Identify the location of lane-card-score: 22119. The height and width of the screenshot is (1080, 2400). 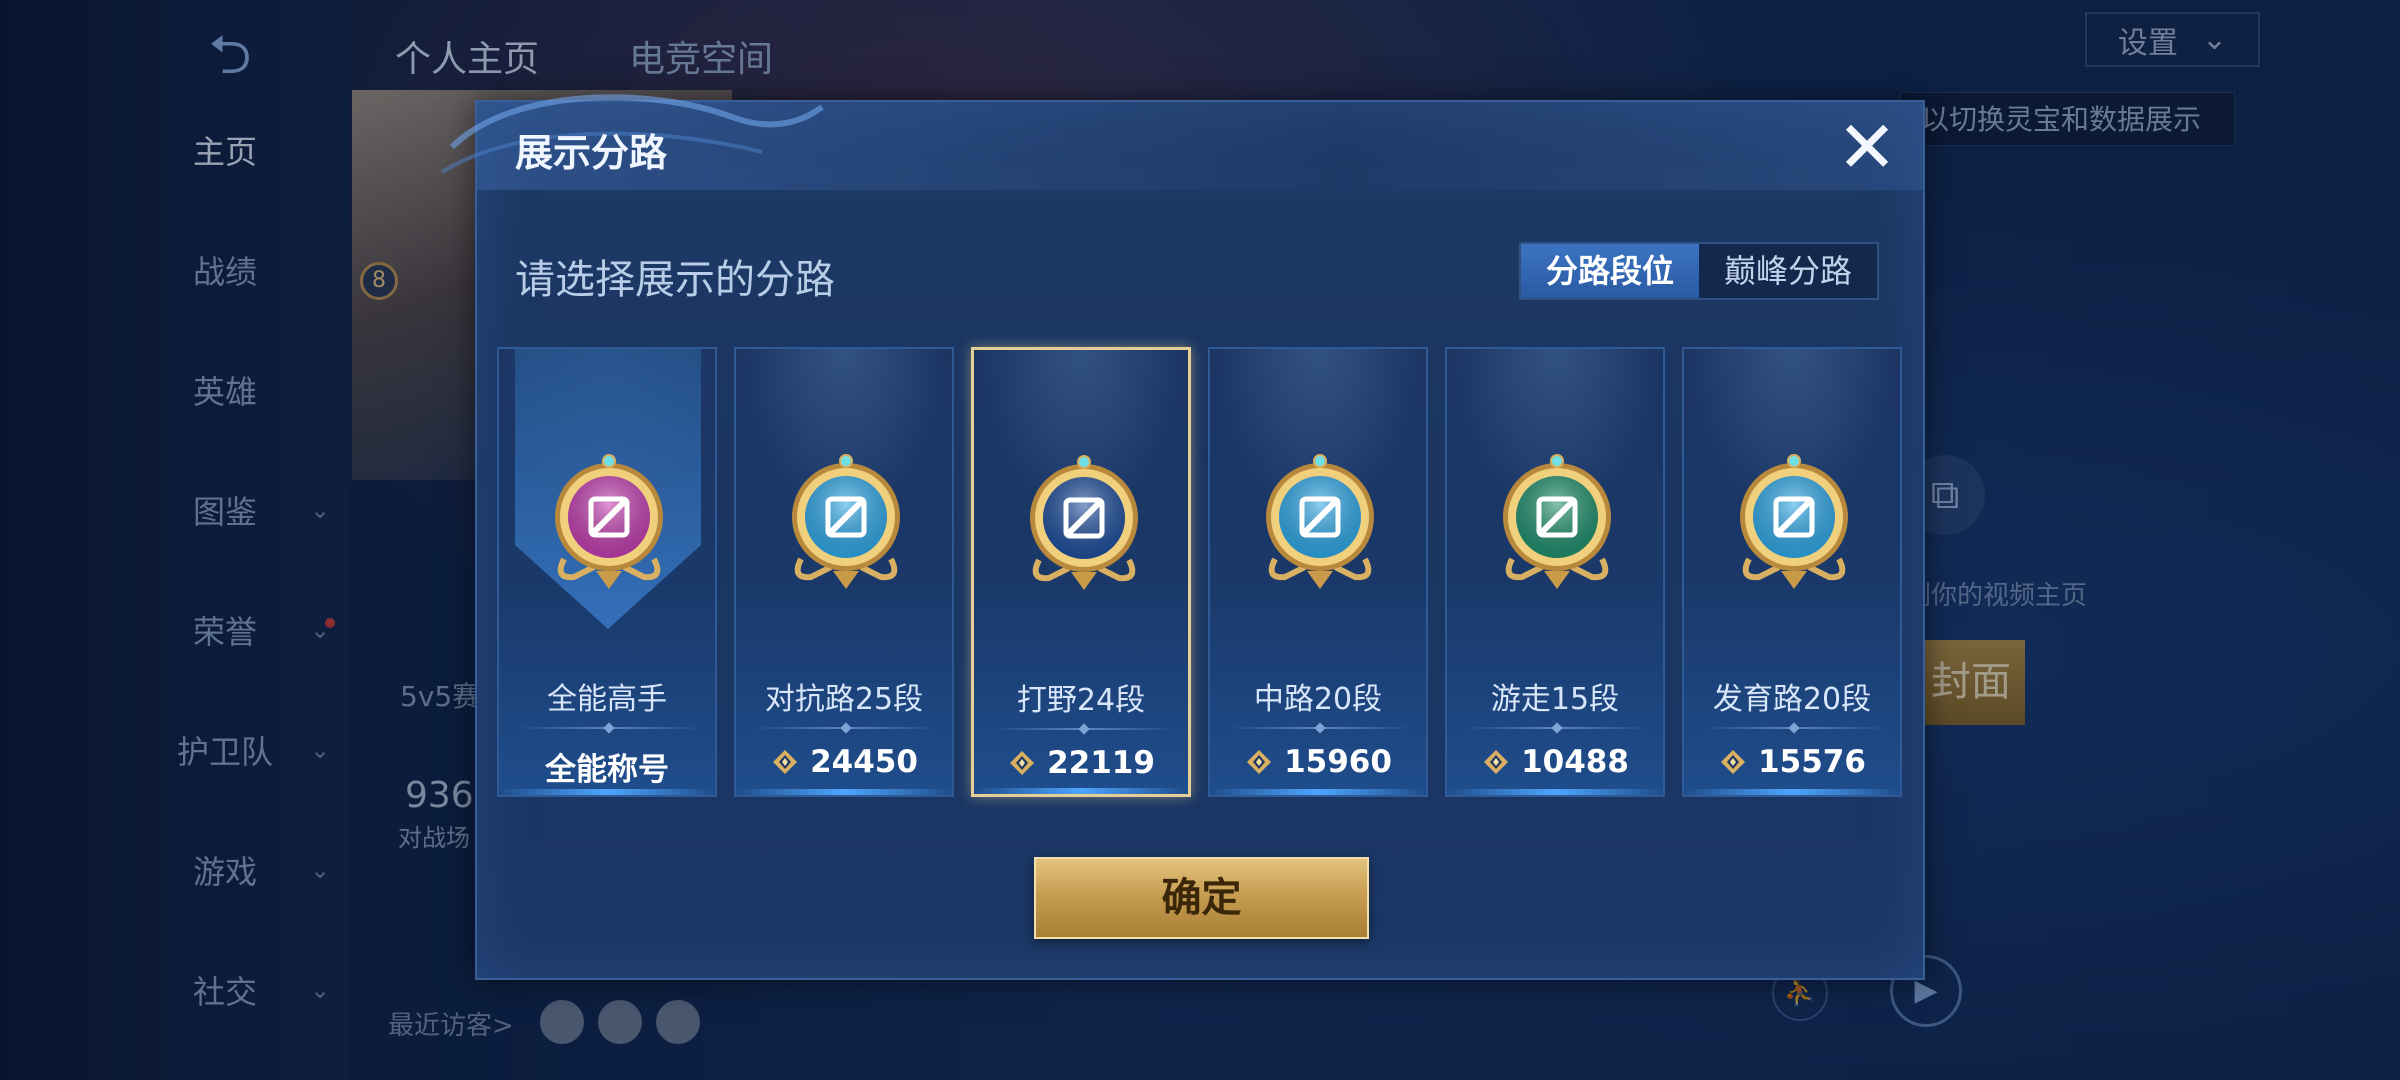
(1101, 763).